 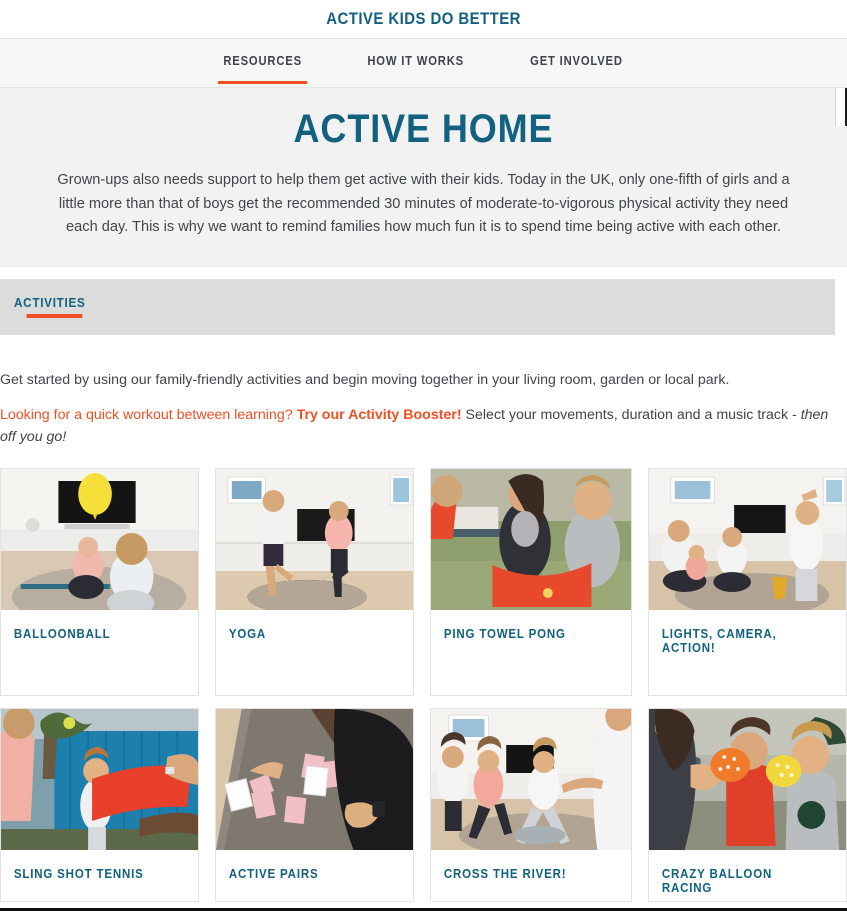 I want to click on sling-shot-tennis-image, so click(x=99, y=779).